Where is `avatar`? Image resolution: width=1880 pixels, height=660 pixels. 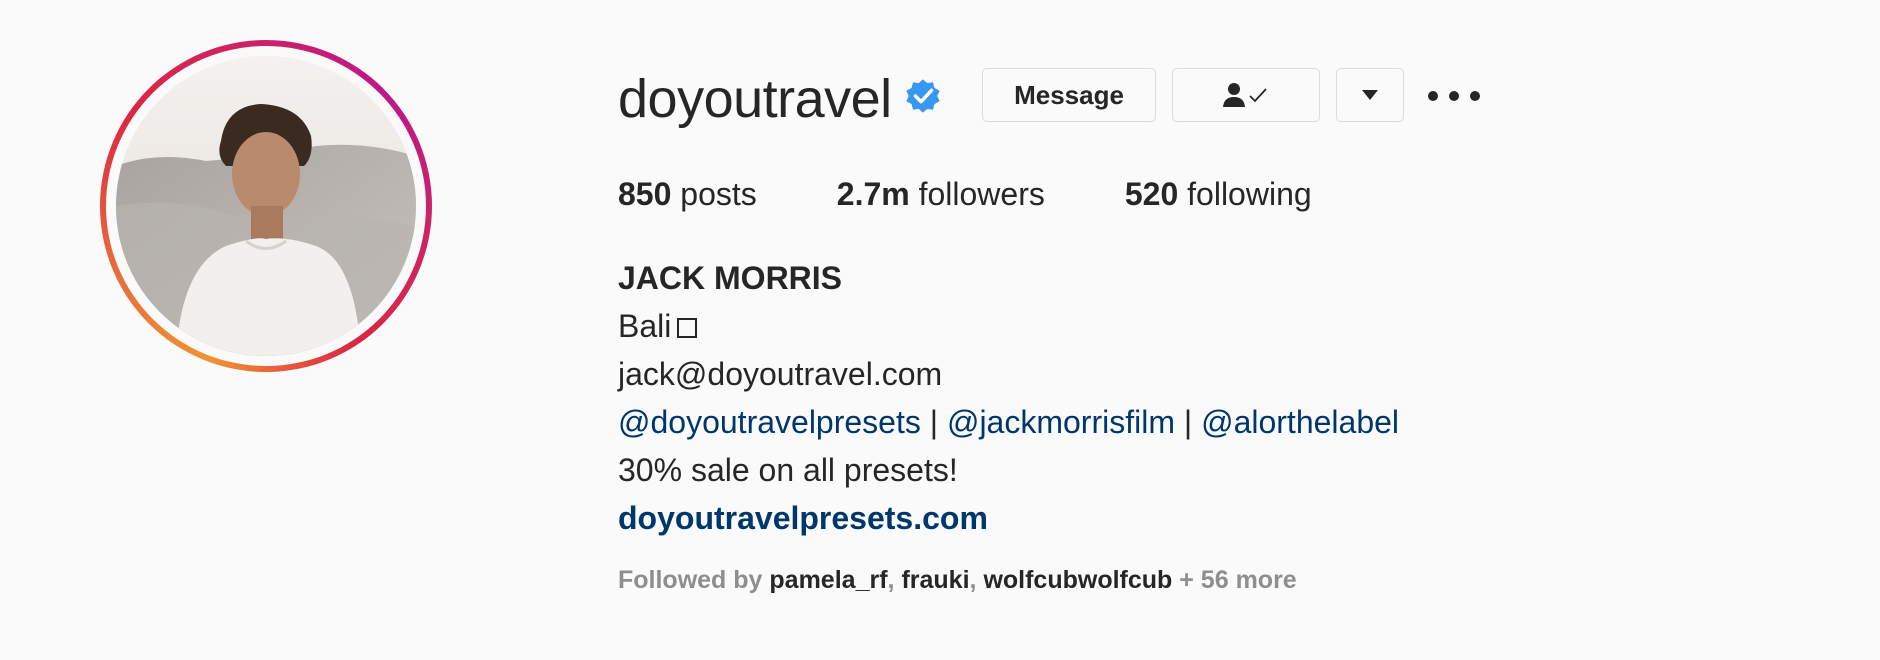 avatar is located at coordinates (266, 206).